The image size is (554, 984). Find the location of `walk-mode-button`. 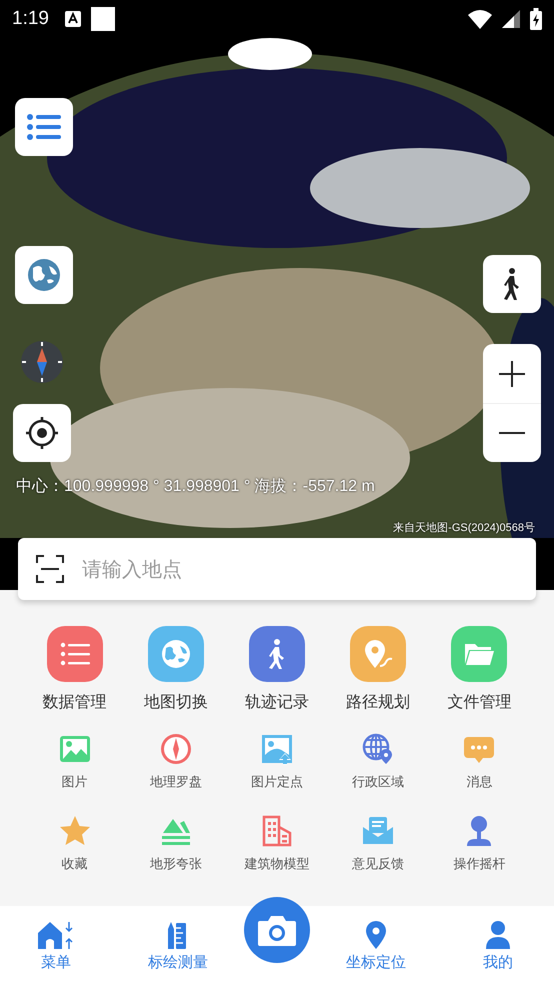

walk-mode-button is located at coordinates (512, 284).